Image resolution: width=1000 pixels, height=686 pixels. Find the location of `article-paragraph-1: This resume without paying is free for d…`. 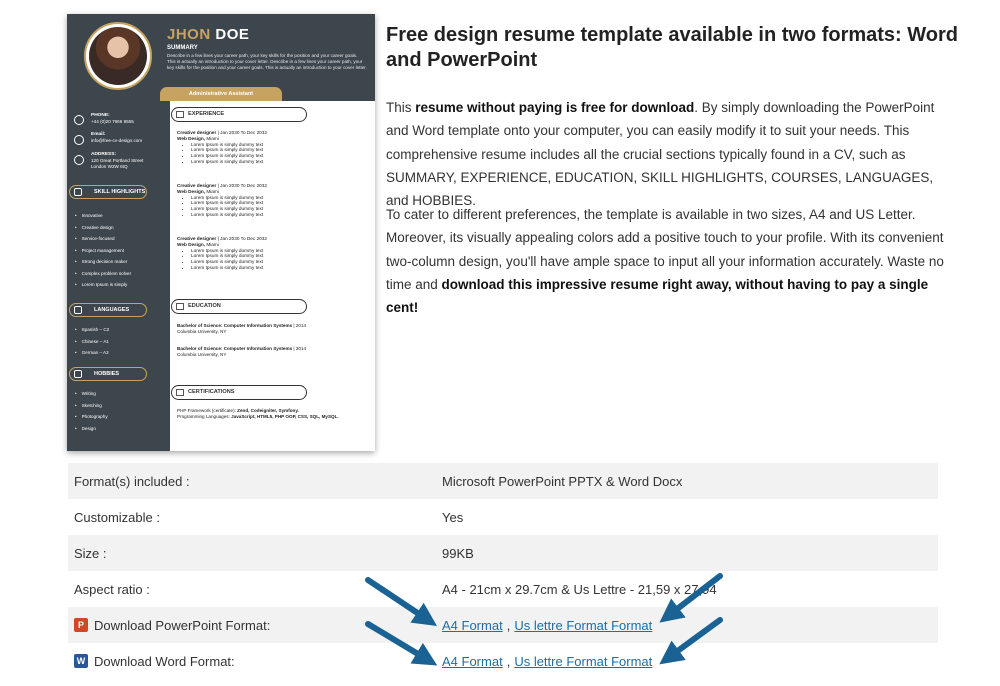

article-paragraph-1: This resume without paying is free for d… is located at coordinates (671, 154).